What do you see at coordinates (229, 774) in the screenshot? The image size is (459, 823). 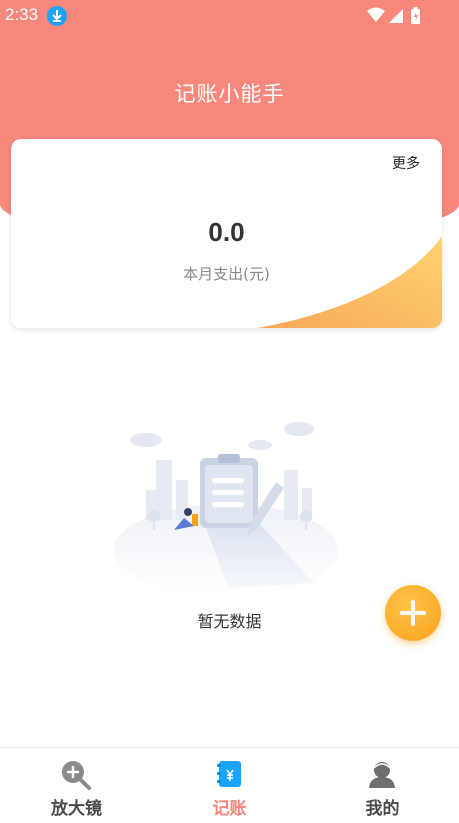 I see `notebook-icon` at bounding box center [229, 774].